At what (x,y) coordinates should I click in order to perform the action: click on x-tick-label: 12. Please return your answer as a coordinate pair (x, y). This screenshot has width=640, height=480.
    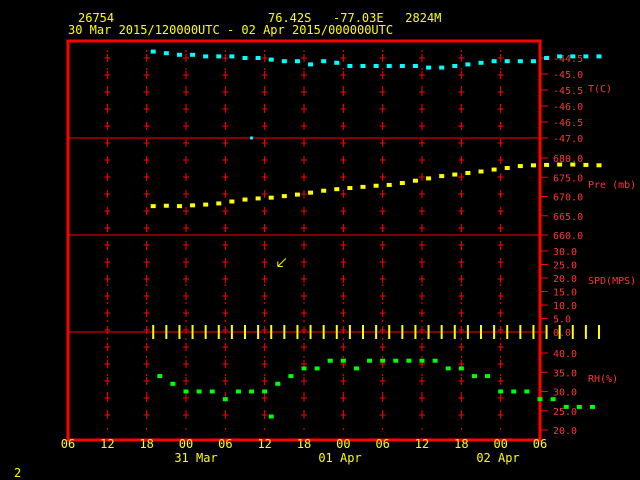
    Looking at the image, I should click on (107, 444).